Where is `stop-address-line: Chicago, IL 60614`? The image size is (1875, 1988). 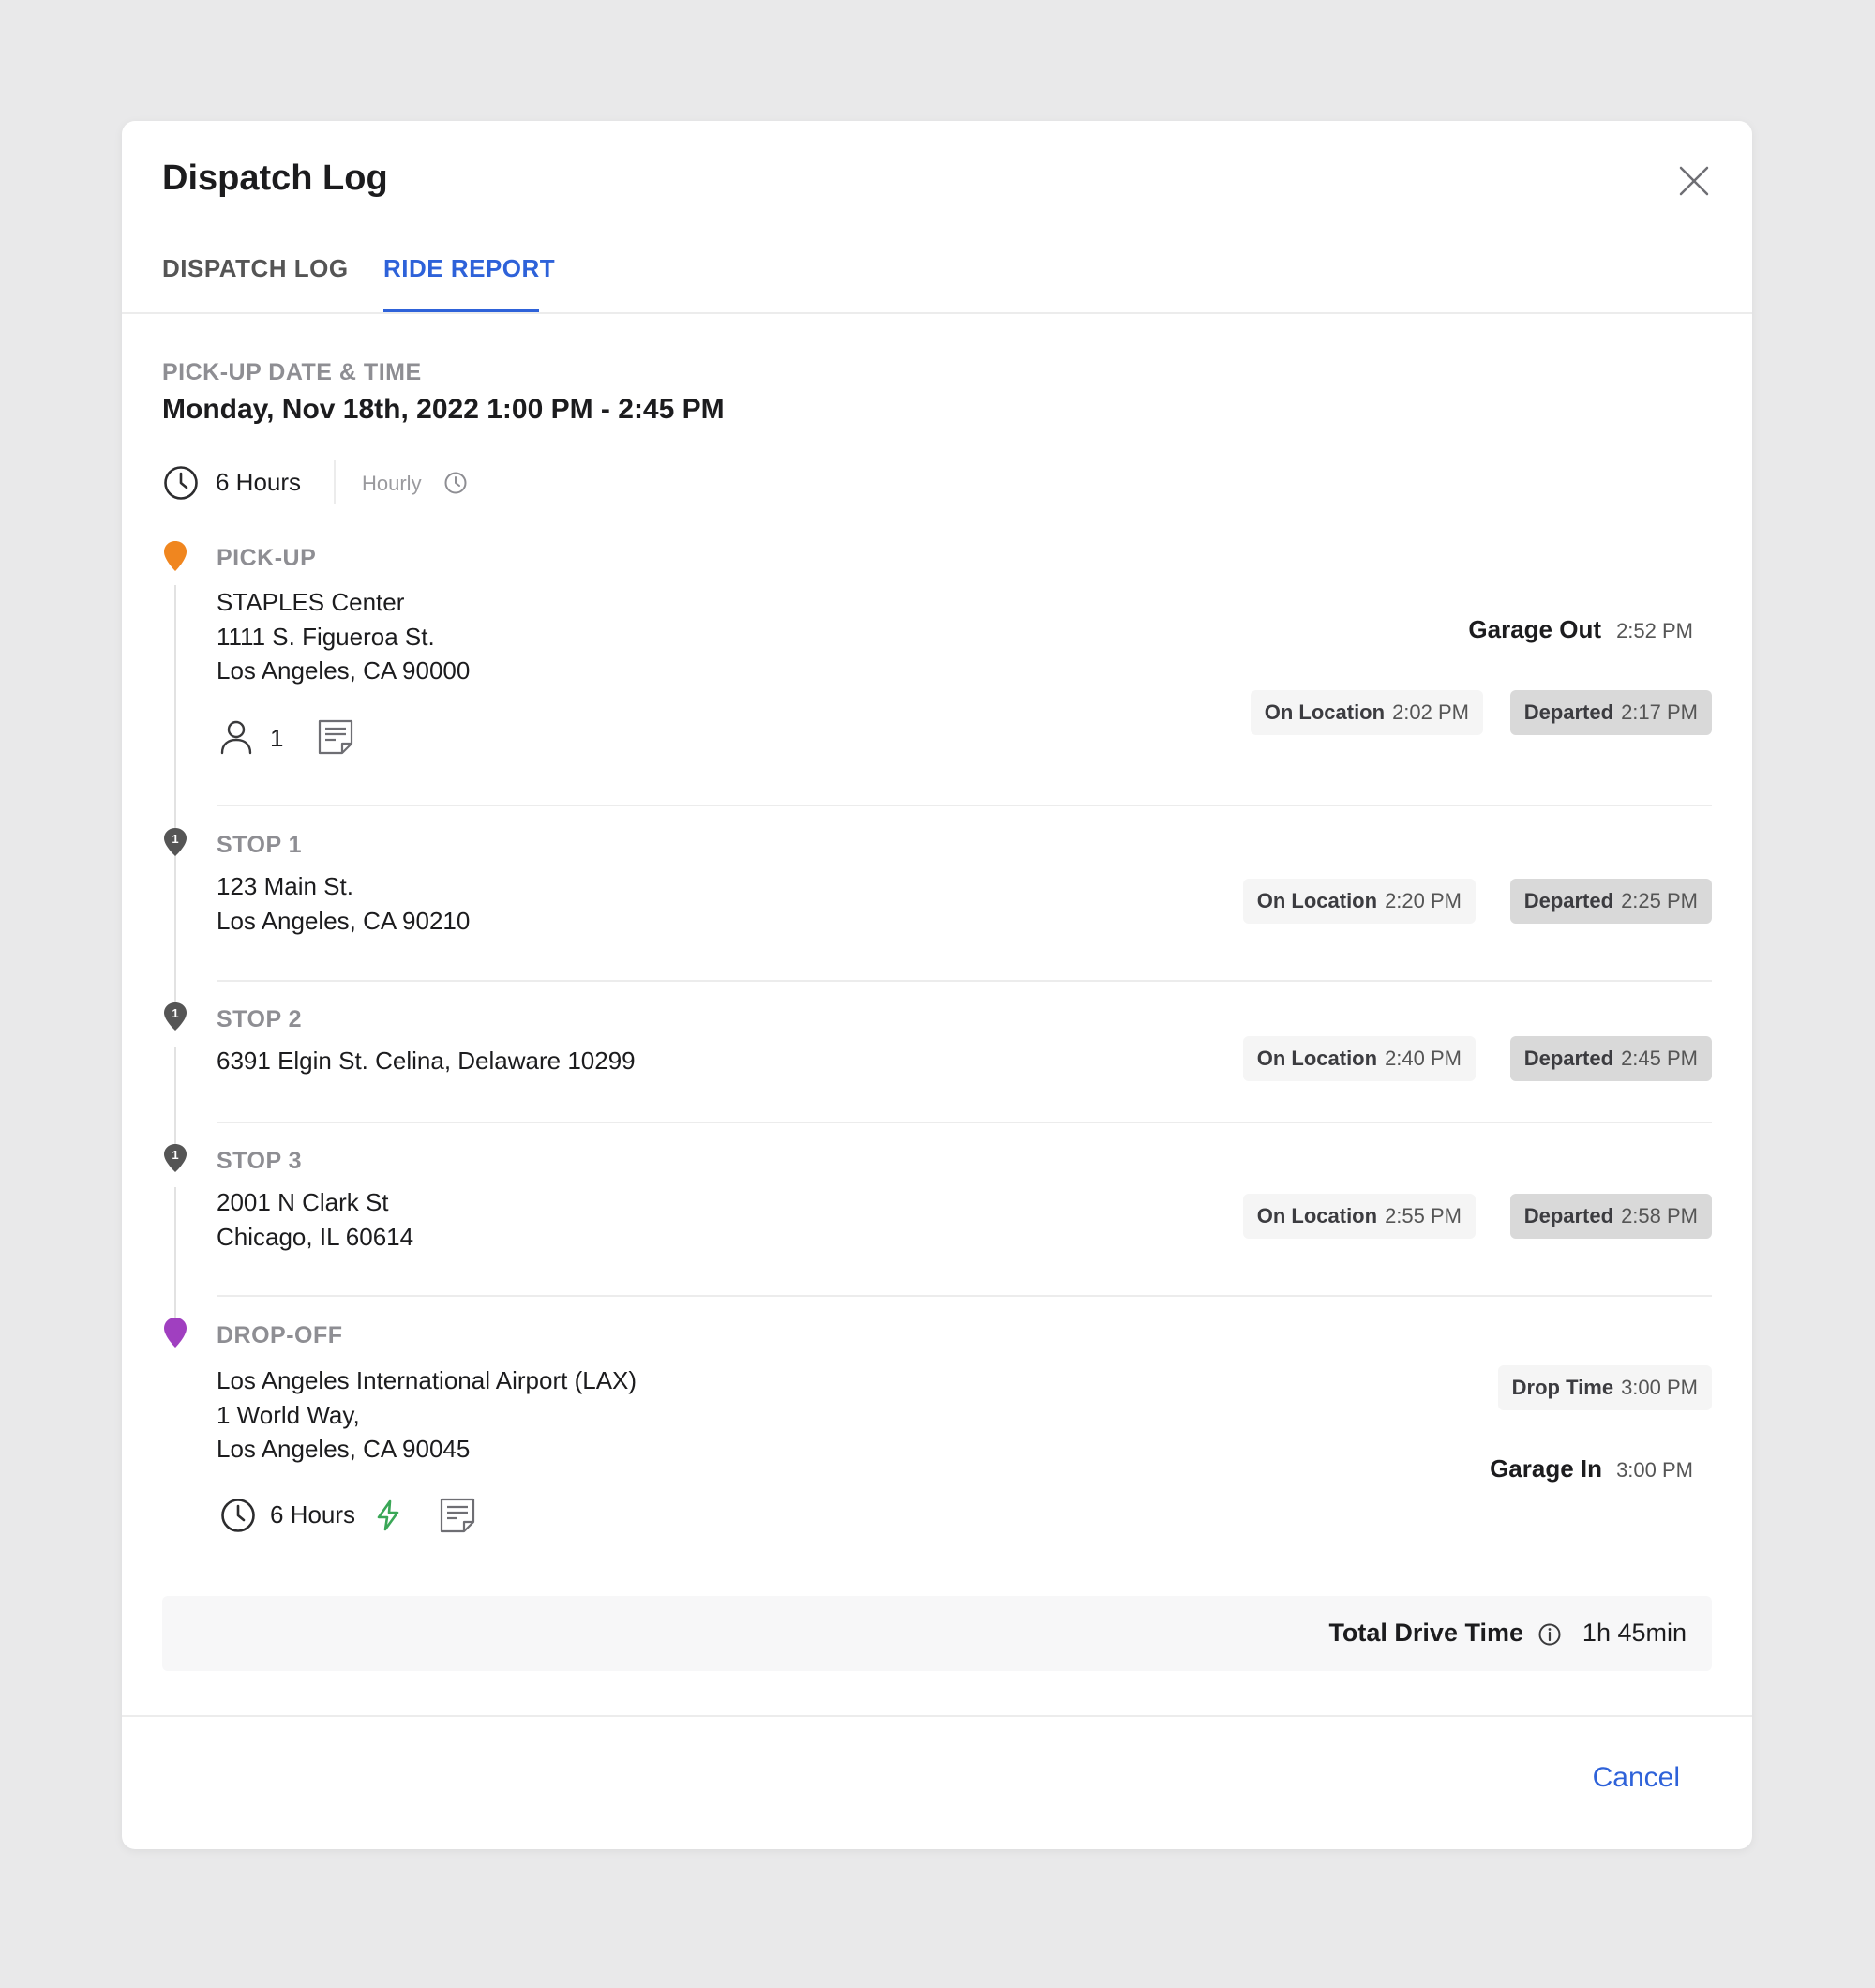
stop-address-line: Chicago, IL 60614 is located at coordinates (315, 1237).